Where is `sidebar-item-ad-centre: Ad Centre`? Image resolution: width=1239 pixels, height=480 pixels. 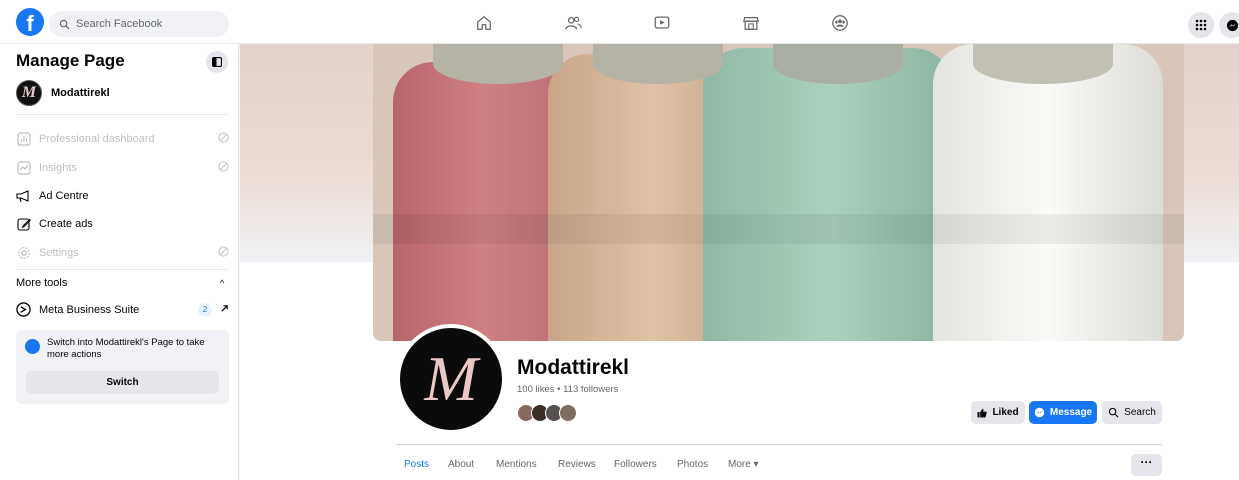
sidebar-item-ad-centre: Ad Centre is located at coordinates (122, 196).